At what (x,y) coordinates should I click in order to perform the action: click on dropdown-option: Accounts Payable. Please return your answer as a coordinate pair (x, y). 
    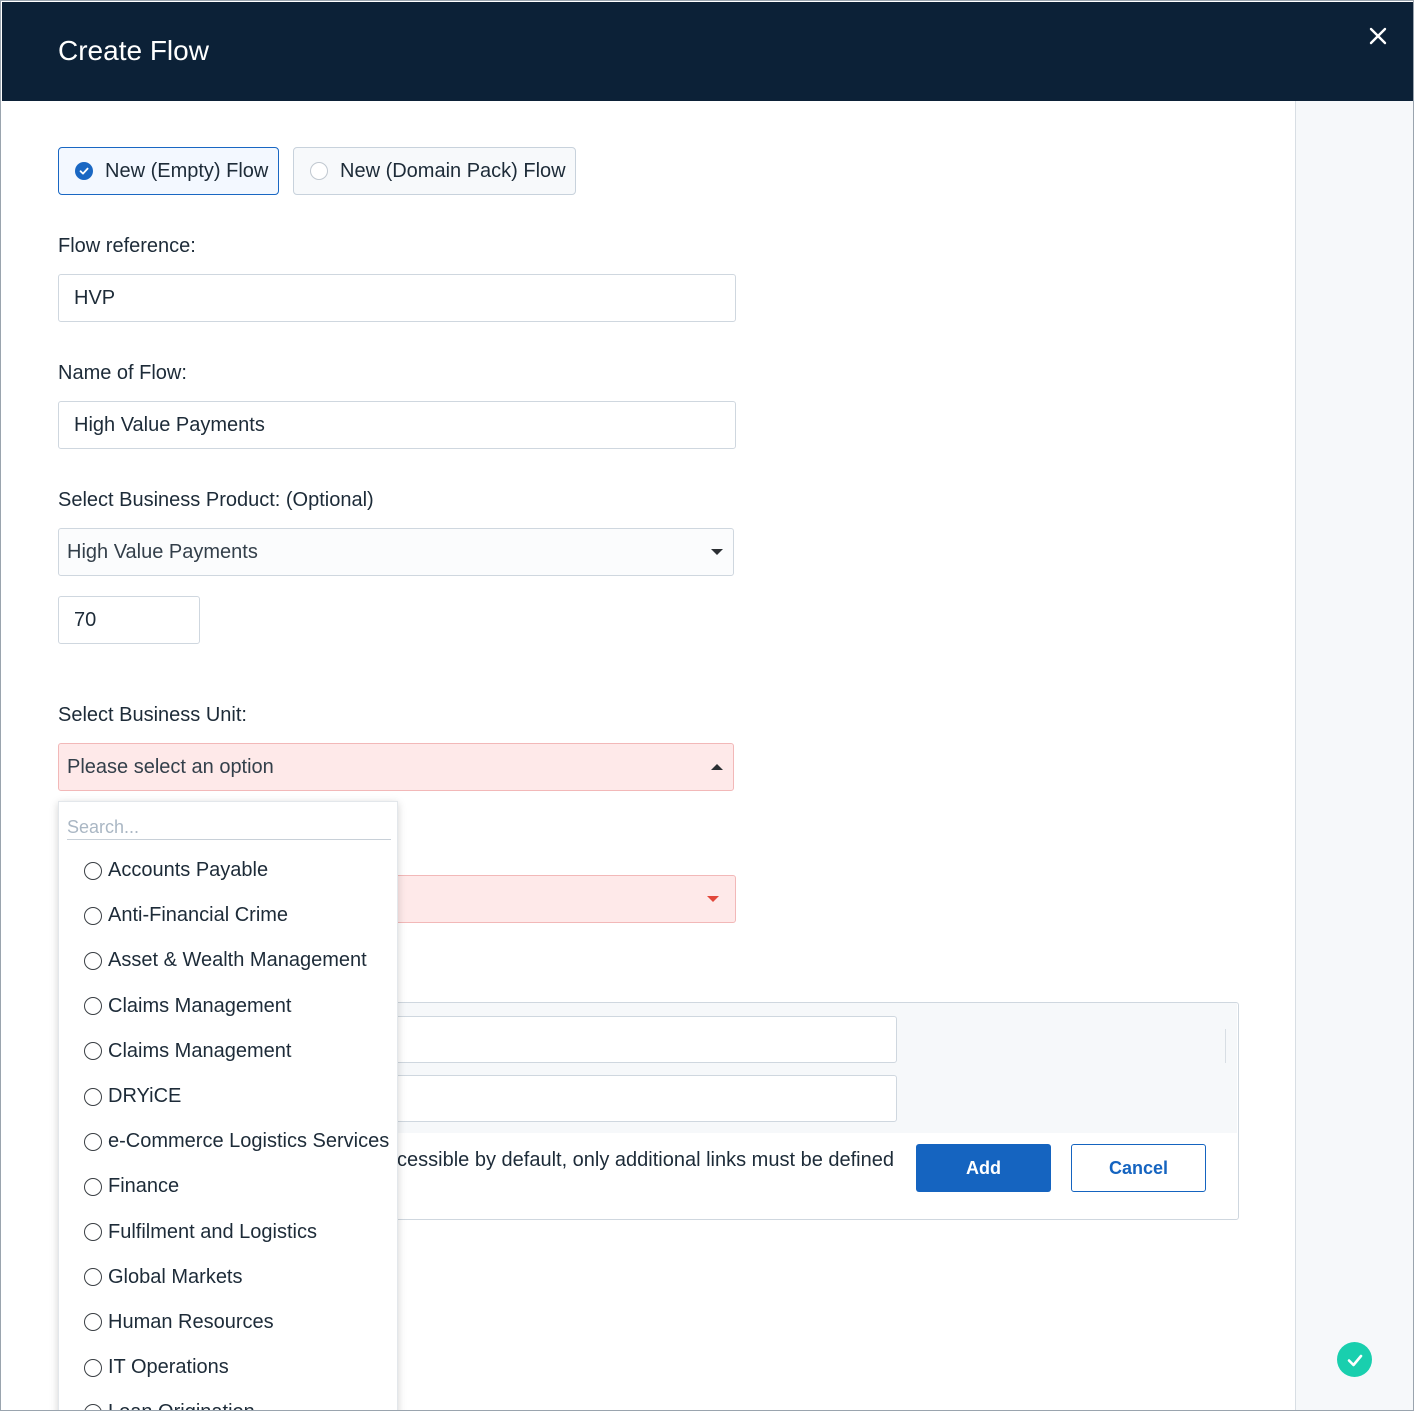
    Looking at the image, I should click on (228, 870).